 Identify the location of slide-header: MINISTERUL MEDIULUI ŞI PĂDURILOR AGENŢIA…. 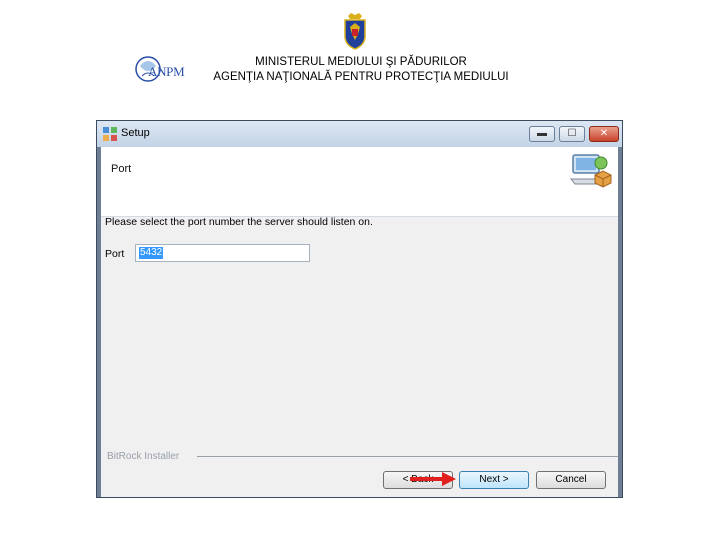
(361, 70).